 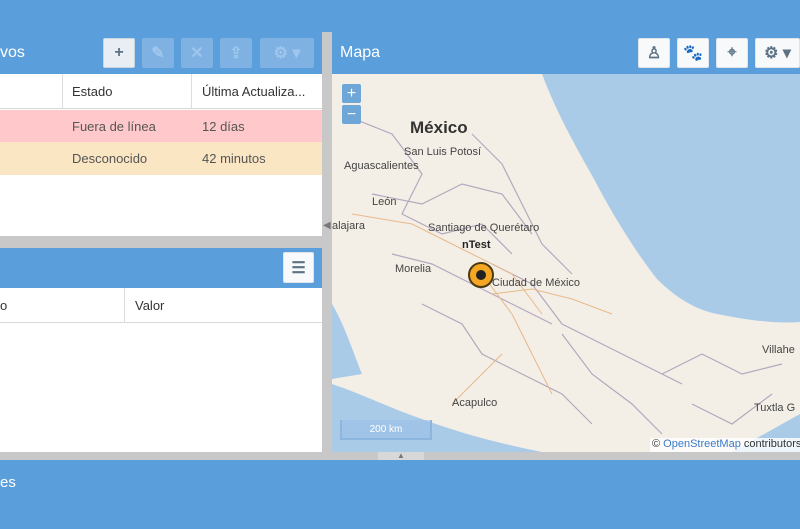 I want to click on place-label: Acapulco, so click(x=475, y=403).